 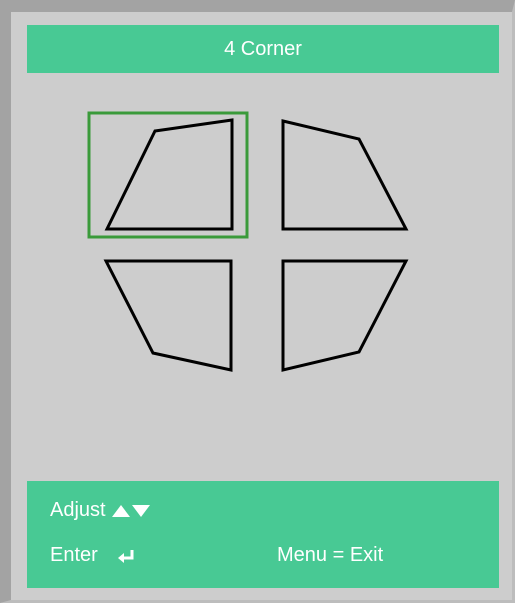 I want to click on up-down-arrows-icon, so click(x=130, y=510).